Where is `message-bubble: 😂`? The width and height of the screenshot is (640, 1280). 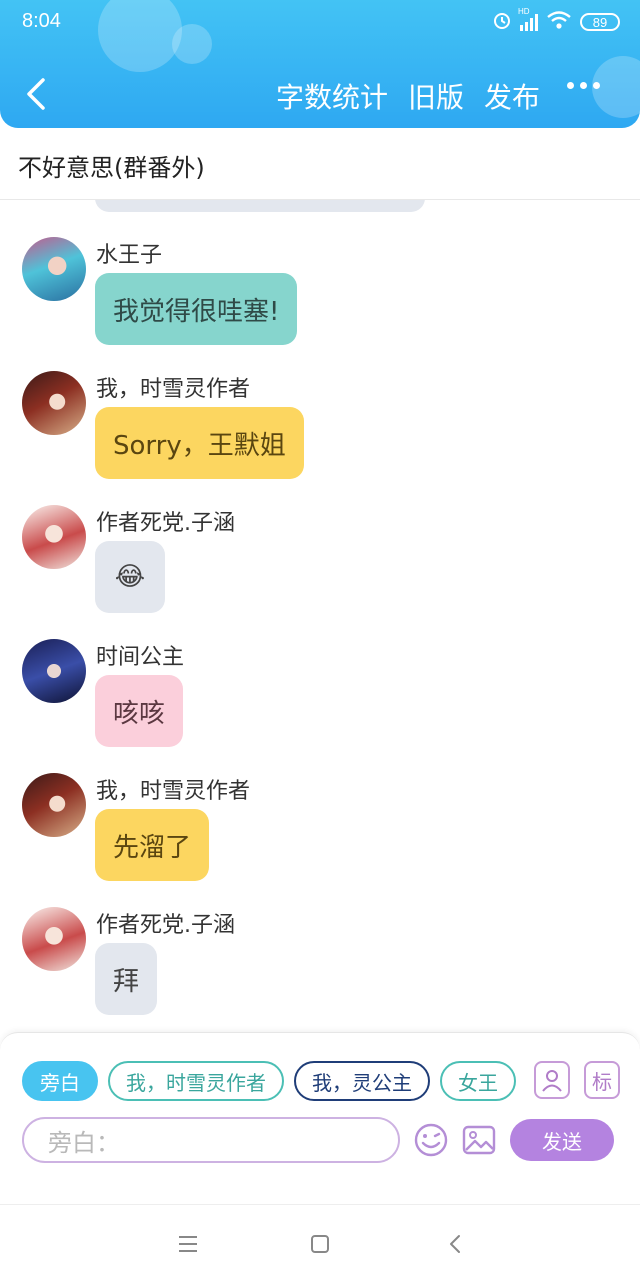 message-bubble: 😂 is located at coordinates (130, 577).